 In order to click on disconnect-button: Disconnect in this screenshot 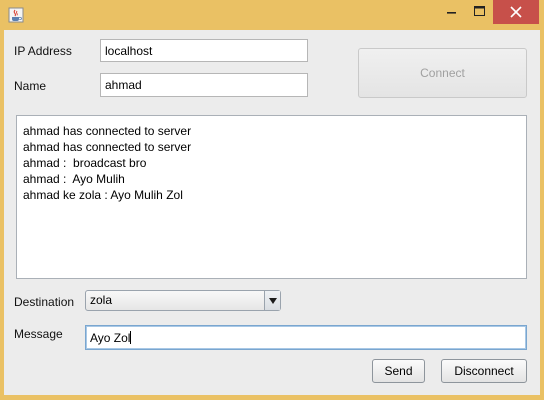, I will do `click(484, 371)`.